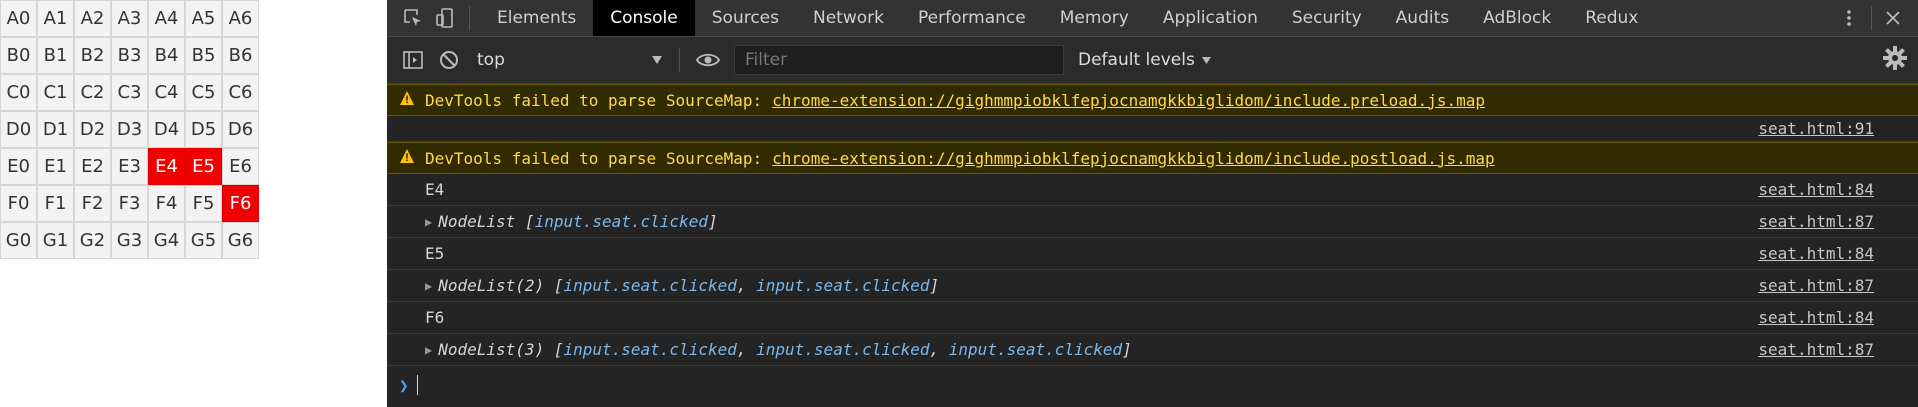 The width and height of the screenshot is (1918, 407). Describe the element at coordinates (1210, 18) in the screenshot. I see `tab-application: Application` at that location.